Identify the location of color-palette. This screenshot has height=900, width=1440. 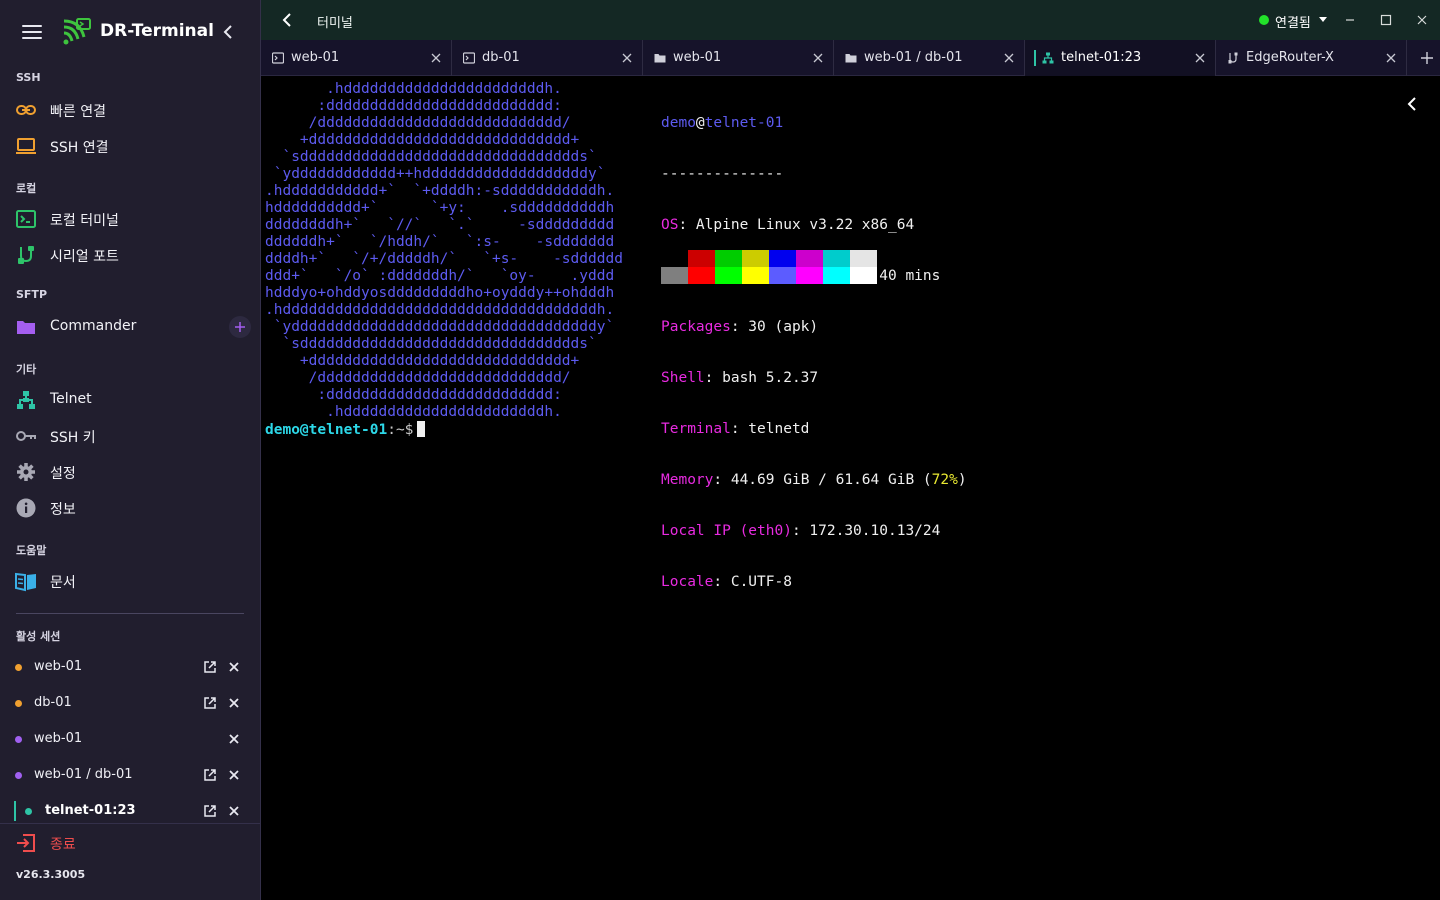
(769, 267).